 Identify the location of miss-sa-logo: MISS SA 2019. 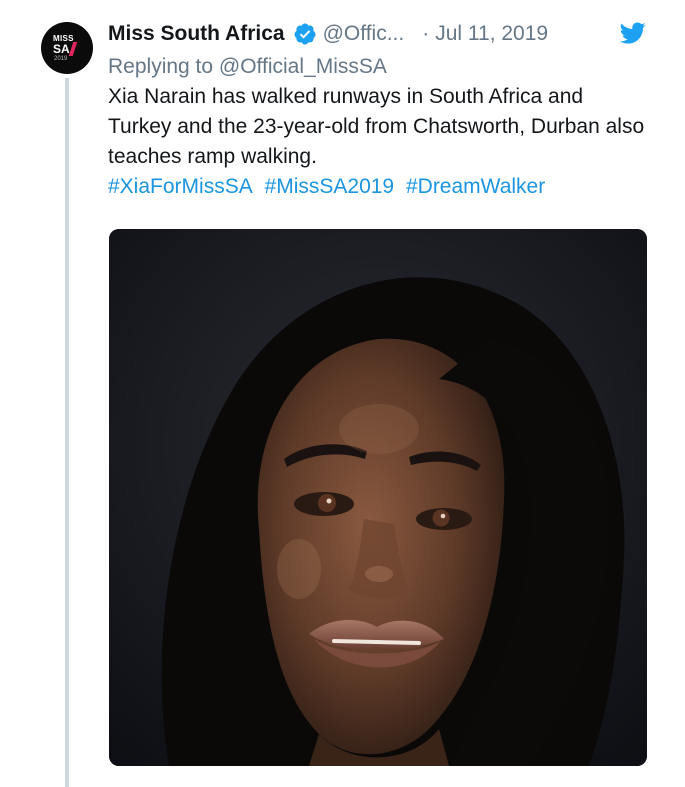
(67, 48).